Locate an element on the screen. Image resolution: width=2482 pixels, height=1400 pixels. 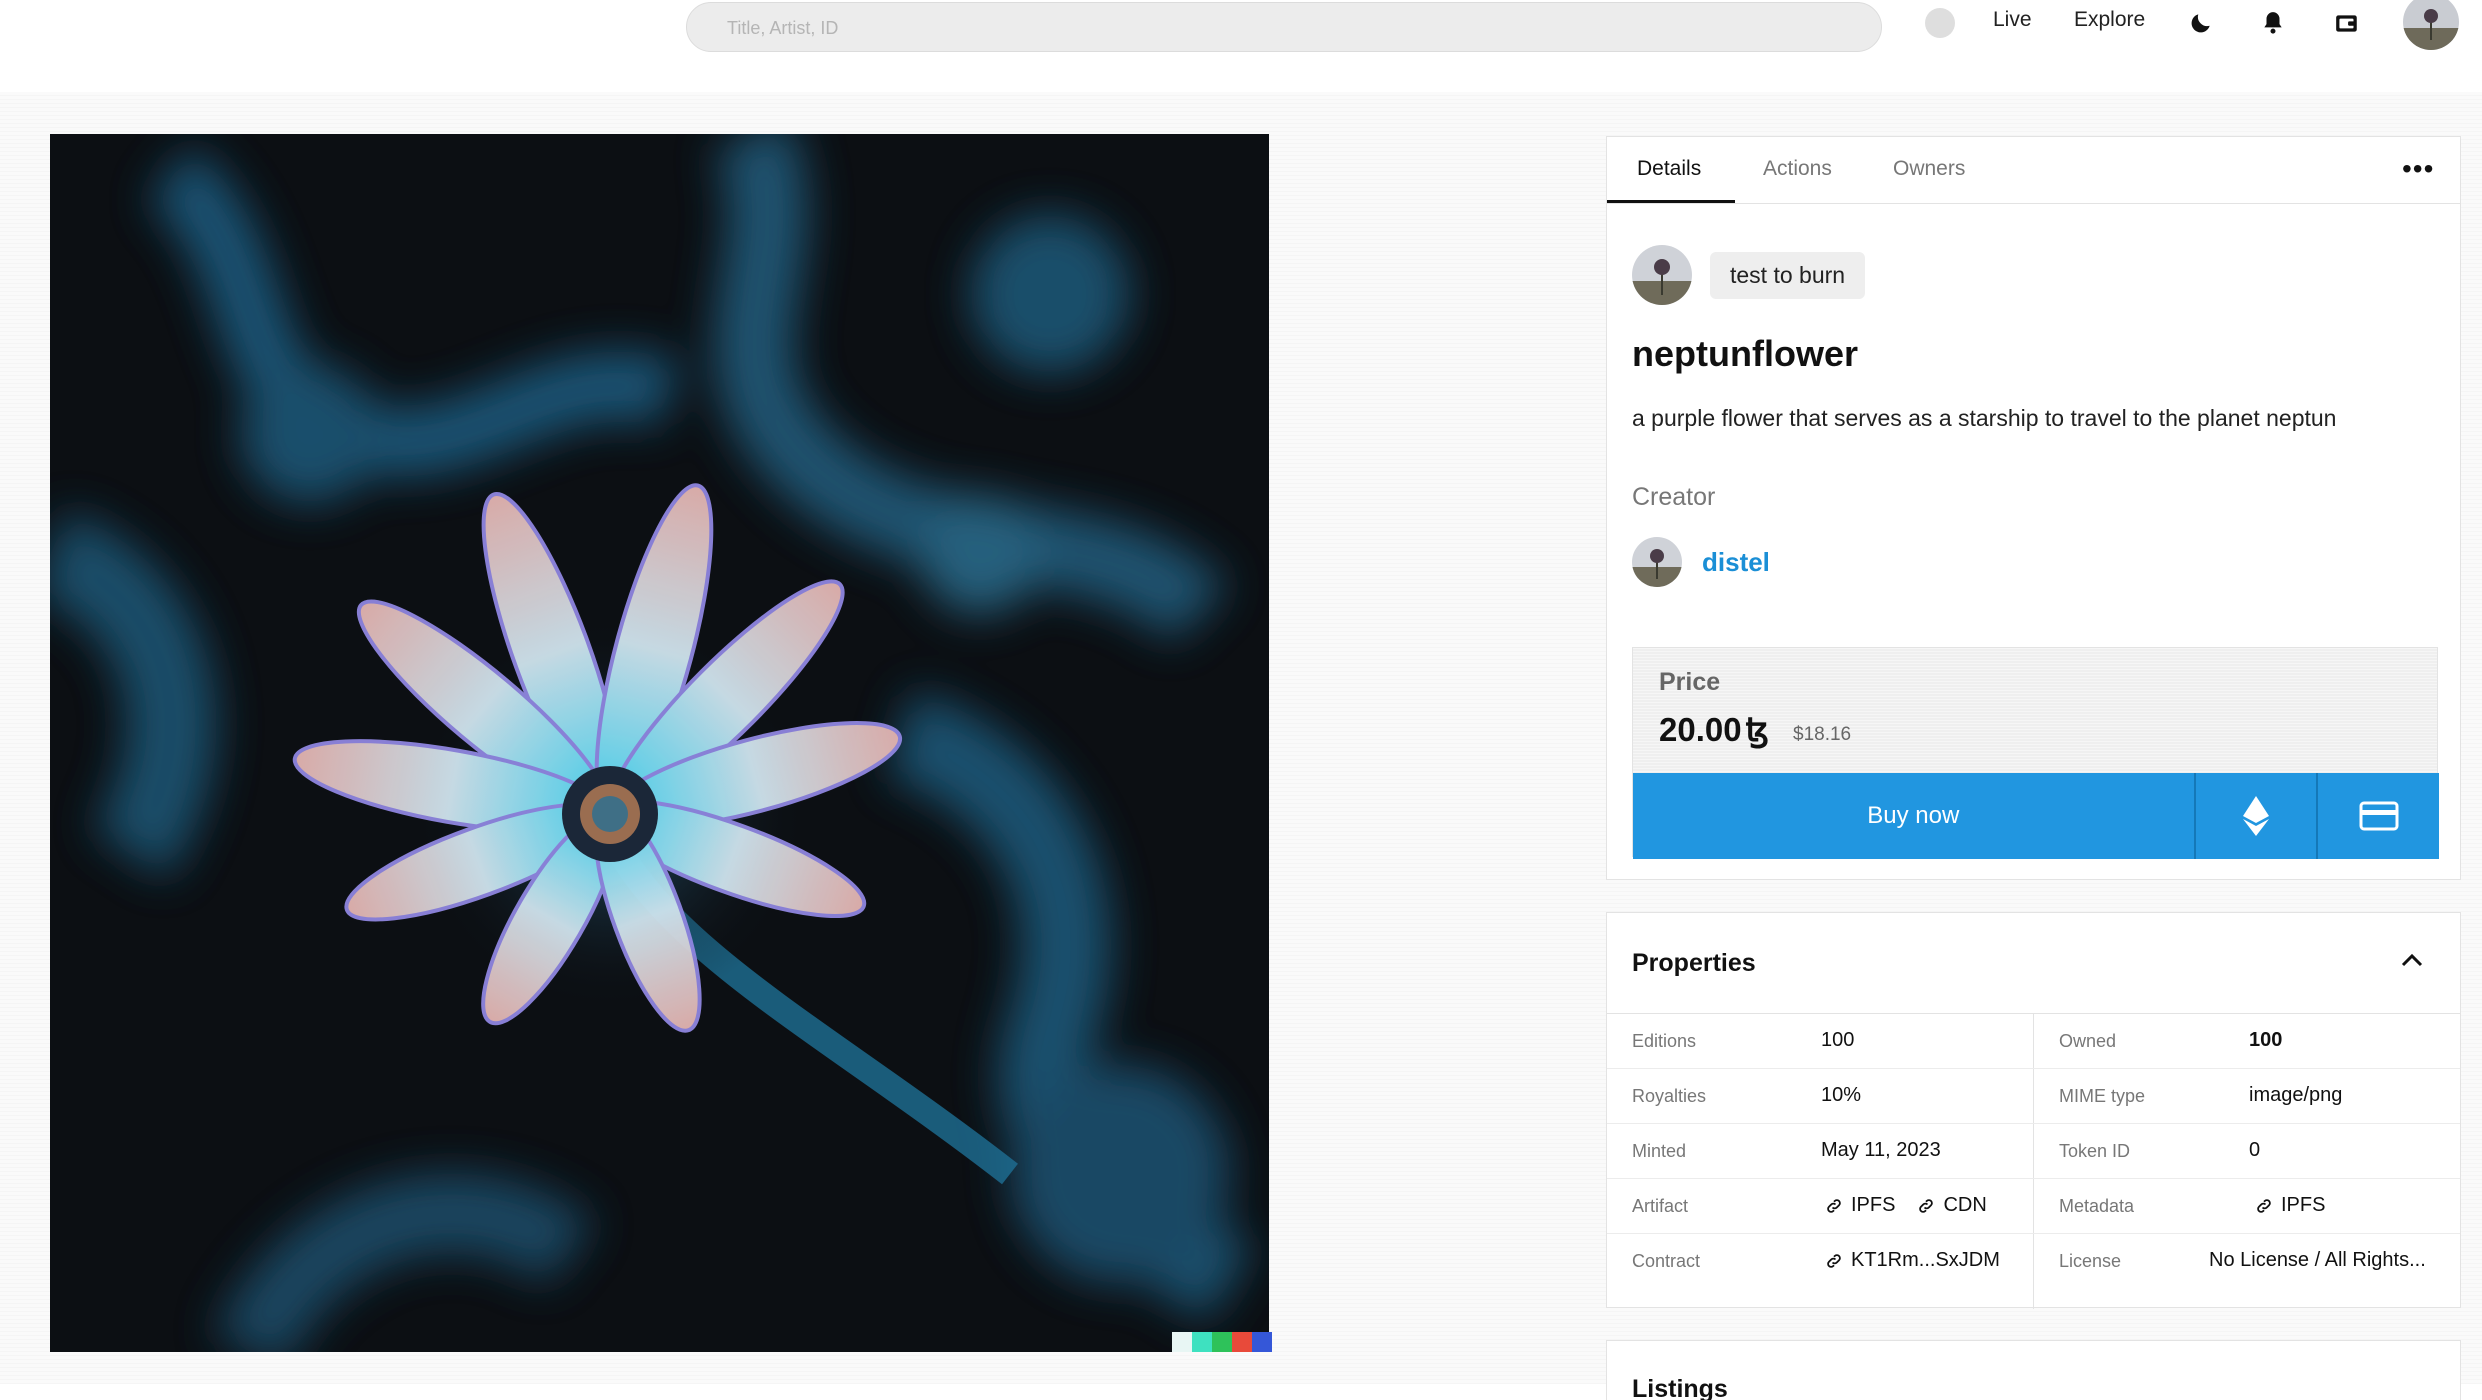
price-usd: $18.16 is located at coordinates (1822, 734).